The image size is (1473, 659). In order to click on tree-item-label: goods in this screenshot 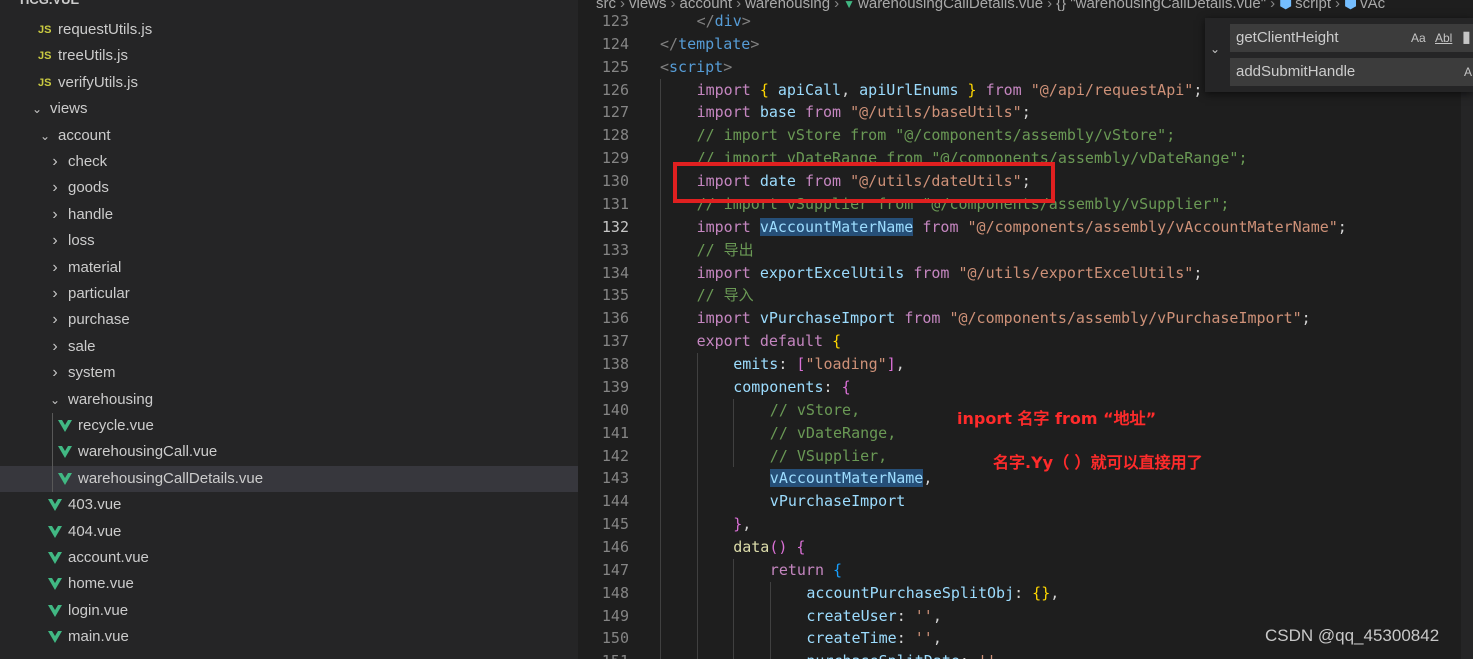, I will do `click(88, 188)`.